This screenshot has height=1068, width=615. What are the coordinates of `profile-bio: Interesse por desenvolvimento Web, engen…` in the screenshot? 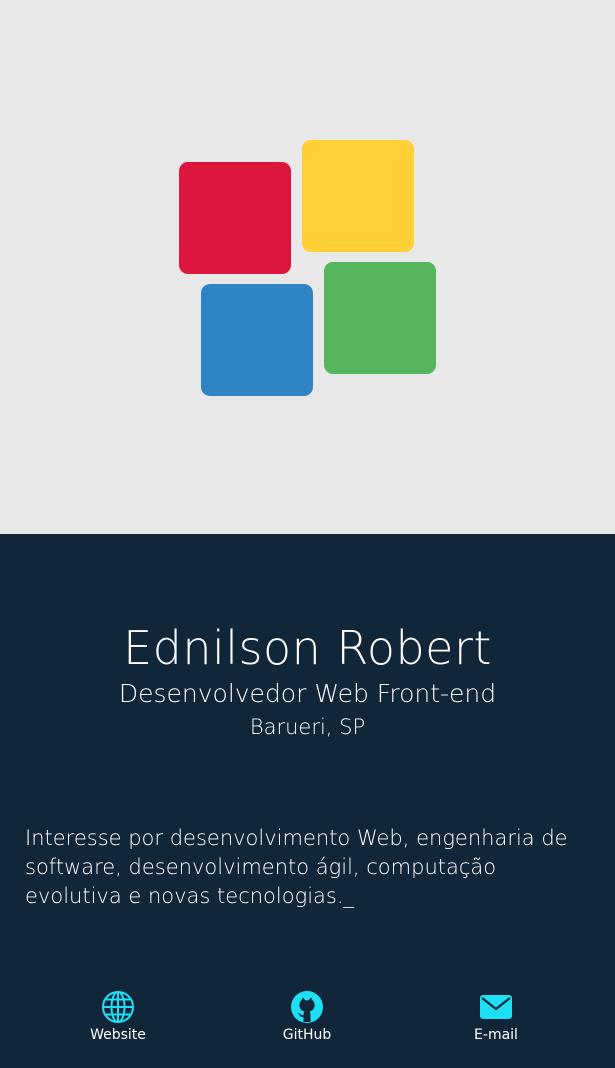 It's located at (296, 867).